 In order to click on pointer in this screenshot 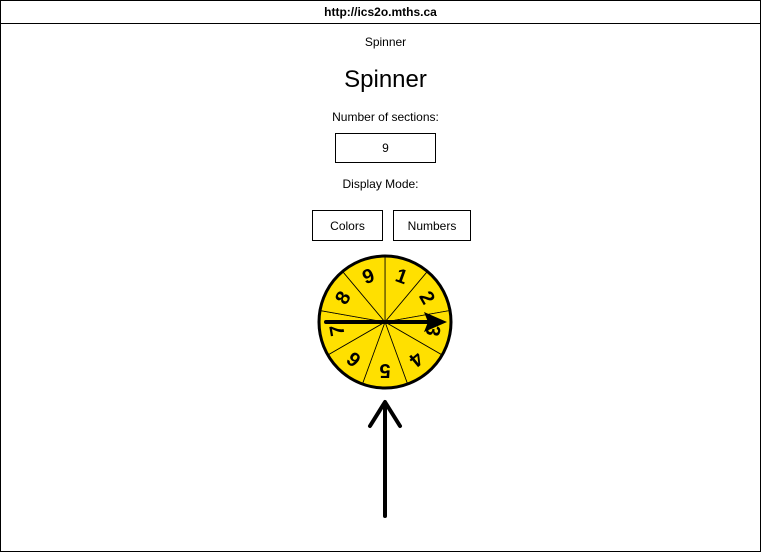, I will do `click(385, 459)`.